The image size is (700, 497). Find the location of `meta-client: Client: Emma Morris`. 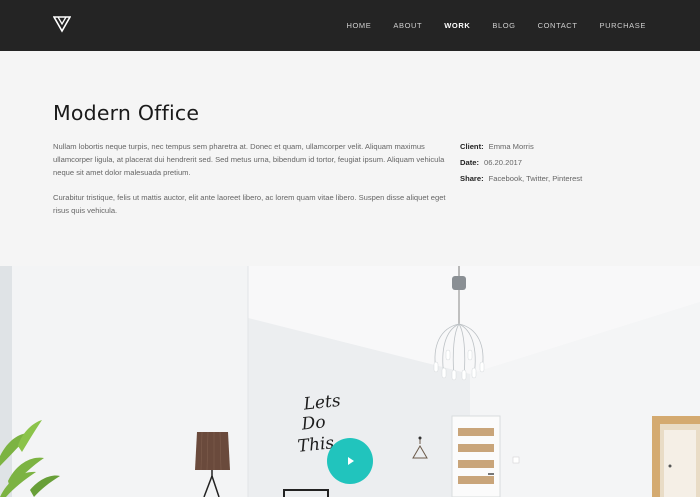

meta-client: Client: Emma Morris is located at coordinates (521, 148).